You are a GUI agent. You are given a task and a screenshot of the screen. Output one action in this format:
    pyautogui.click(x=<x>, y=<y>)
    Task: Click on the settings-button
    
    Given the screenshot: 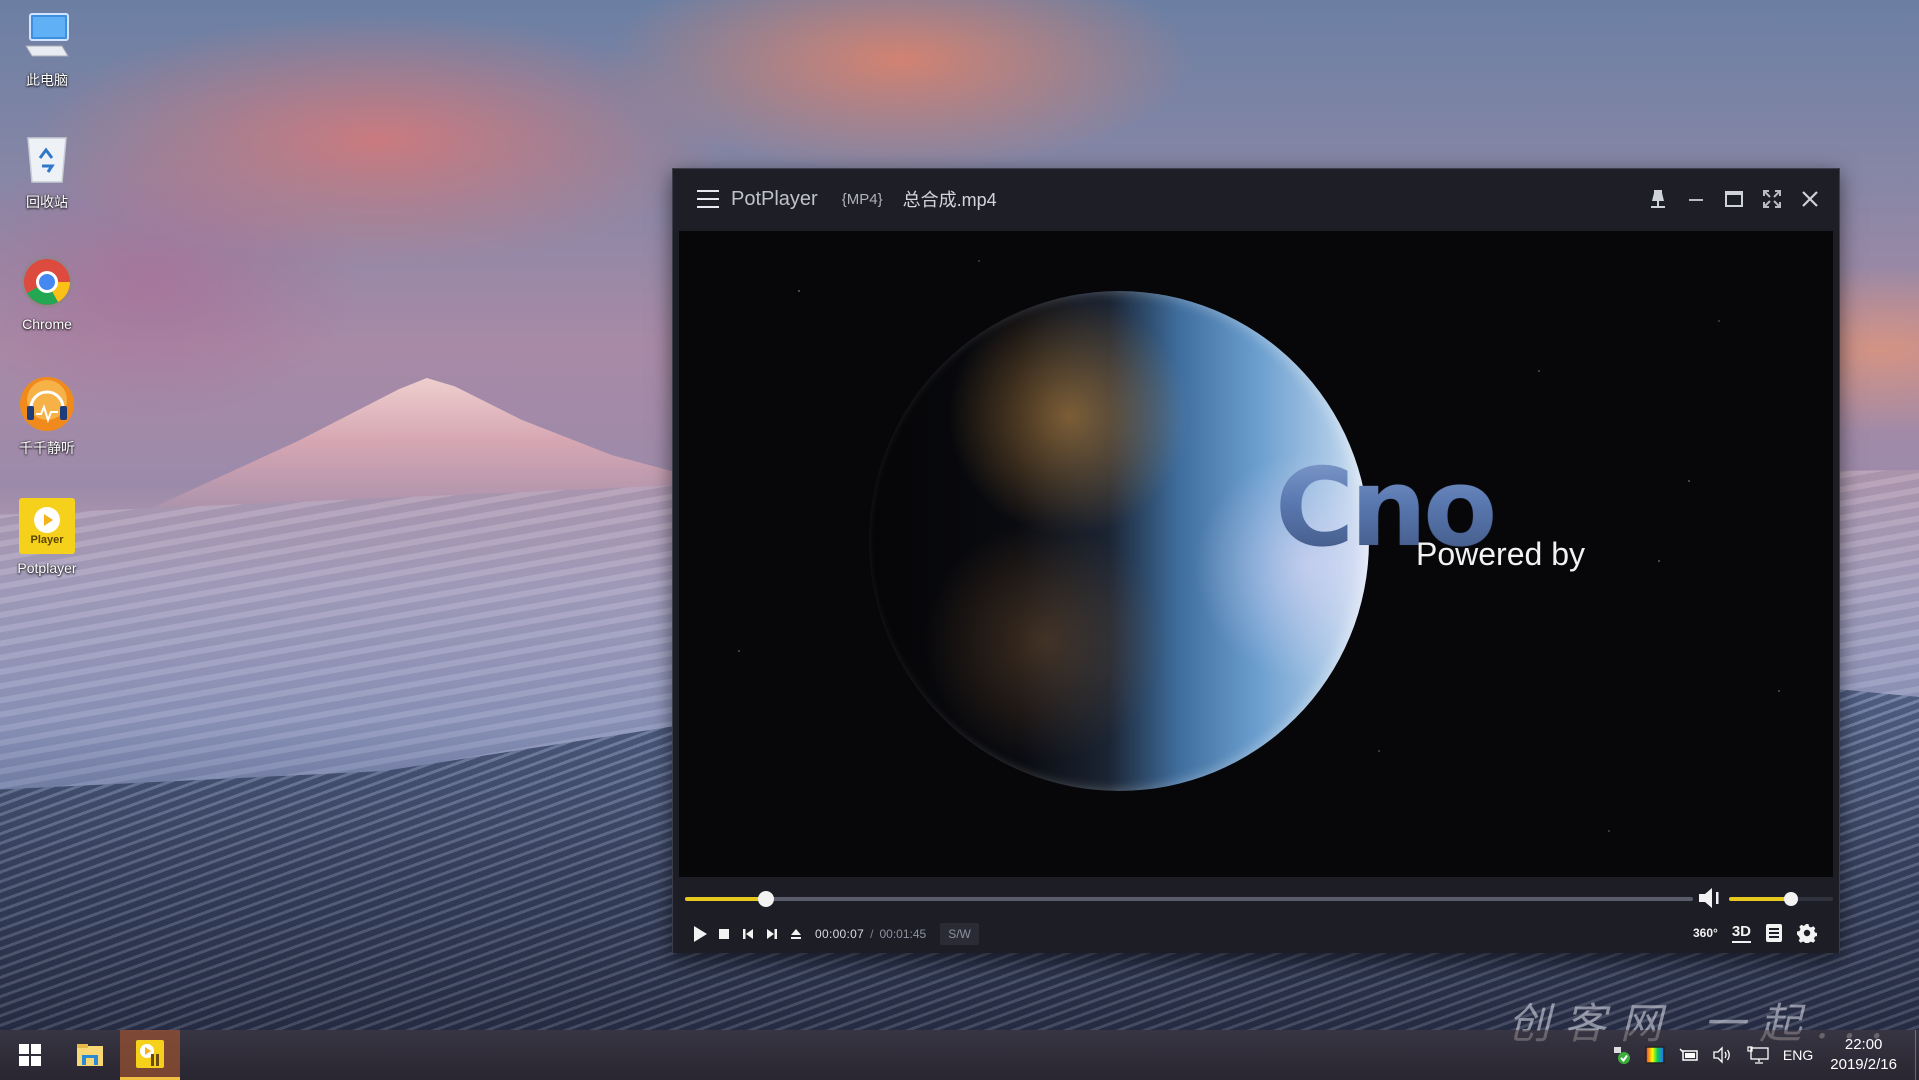 What is the action you would take?
    pyautogui.click(x=1807, y=933)
    